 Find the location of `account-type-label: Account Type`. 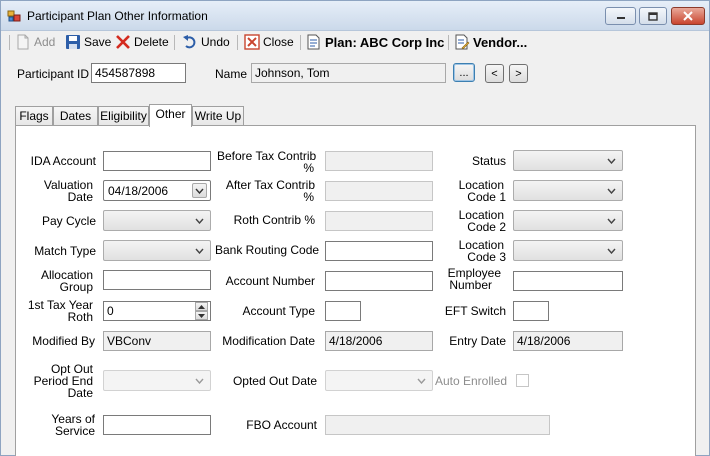

account-type-label: Account Type is located at coordinates (279, 311).